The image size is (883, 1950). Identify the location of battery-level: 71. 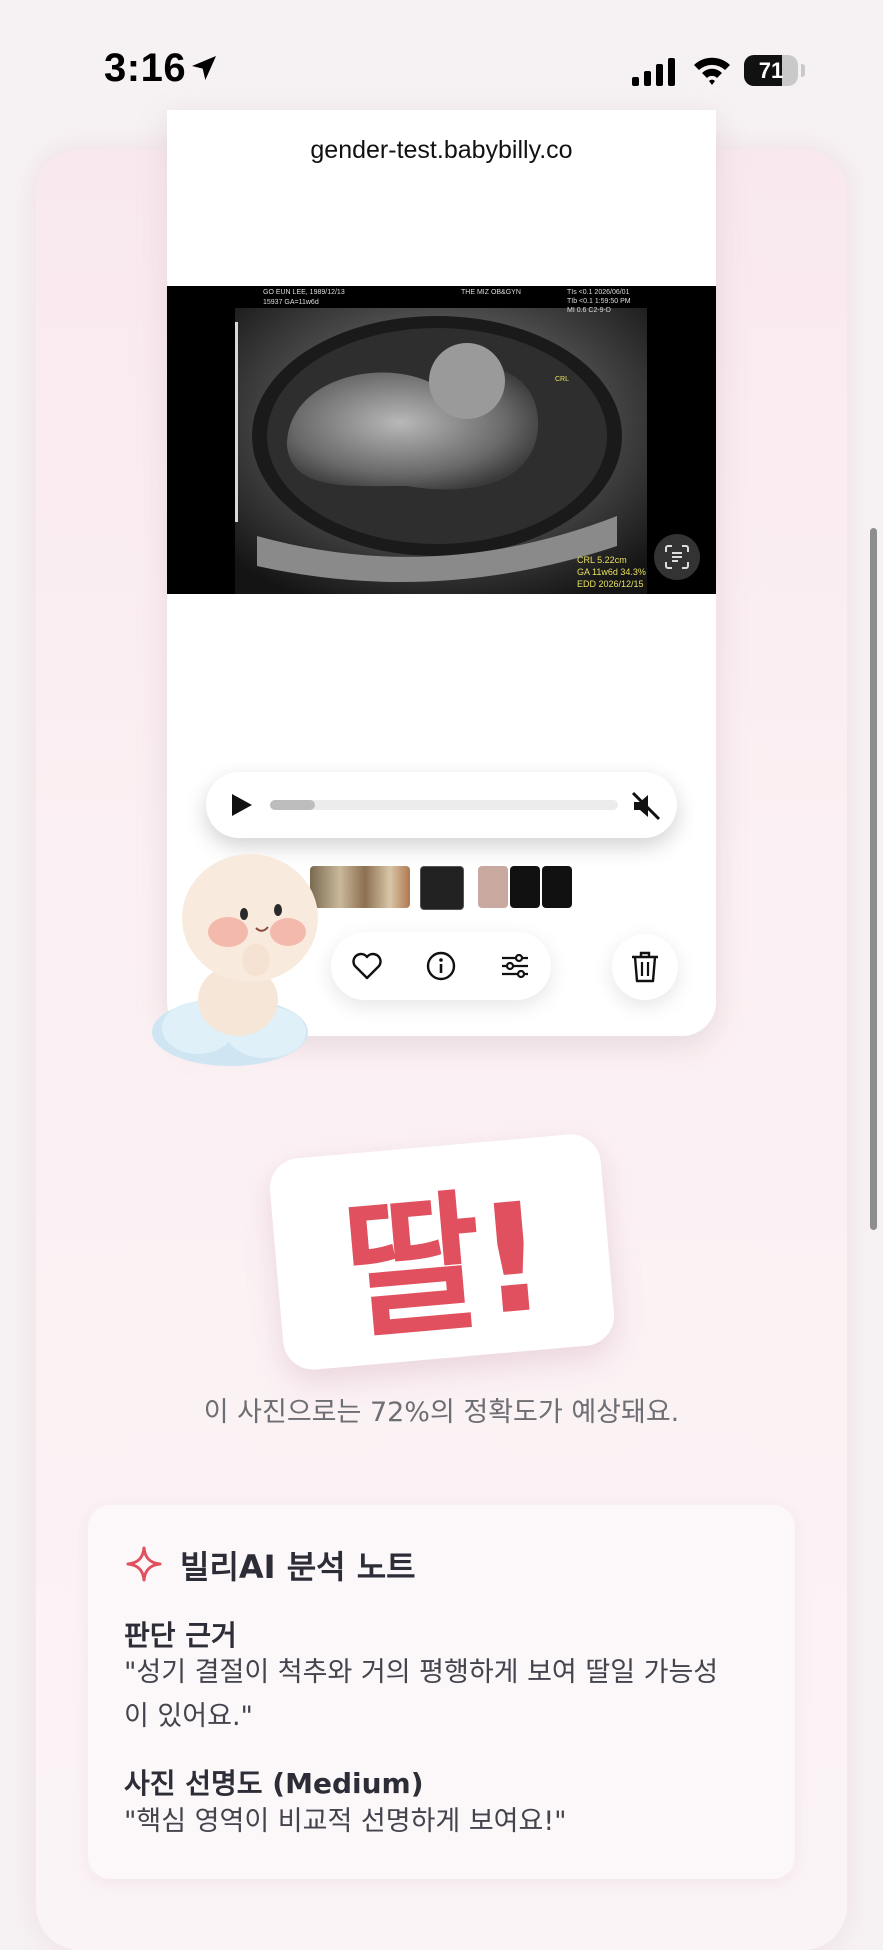
(771, 70).